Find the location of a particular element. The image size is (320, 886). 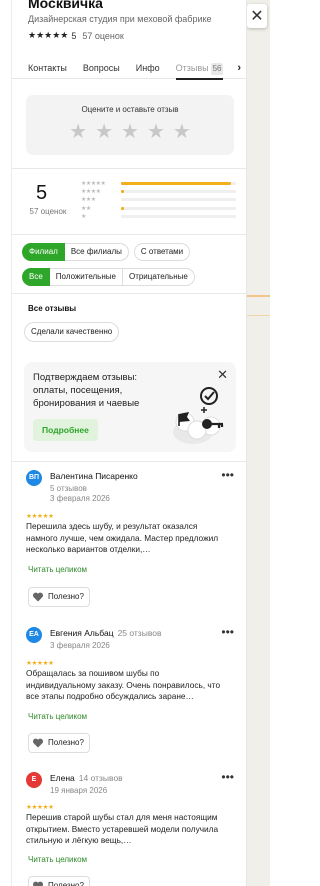

filter-negative: Отрицательные is located at coordinates (158, 277).